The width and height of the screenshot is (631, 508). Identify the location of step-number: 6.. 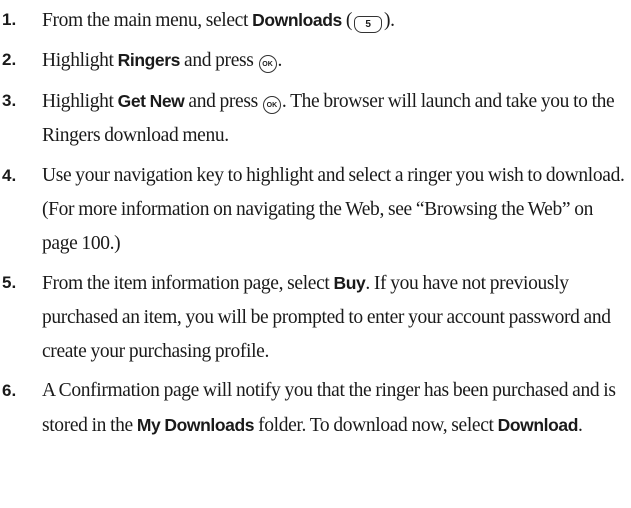
(9, 390).